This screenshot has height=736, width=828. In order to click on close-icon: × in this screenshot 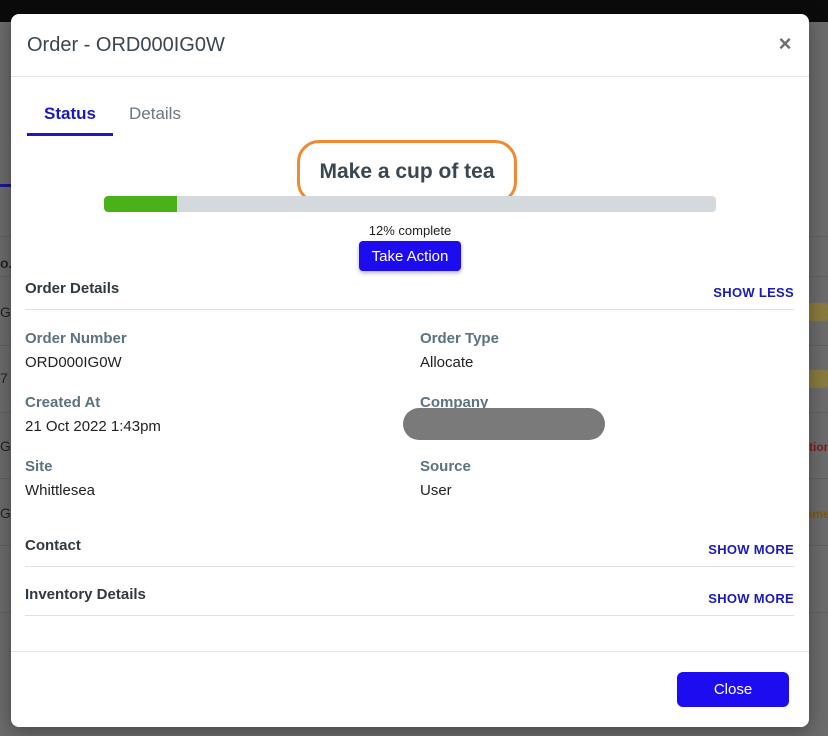, I will do `click(785, 44)`.